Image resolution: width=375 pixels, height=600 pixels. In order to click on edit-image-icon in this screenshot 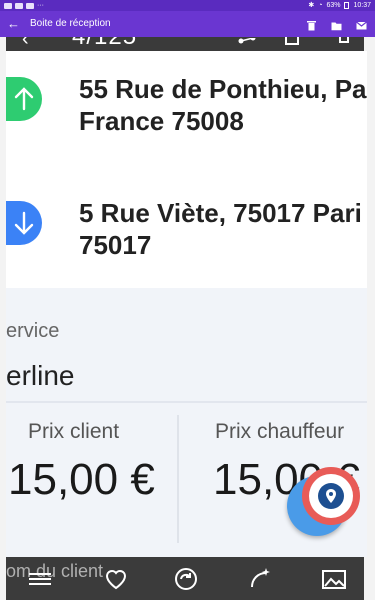, I will do `click(334, 579)`.